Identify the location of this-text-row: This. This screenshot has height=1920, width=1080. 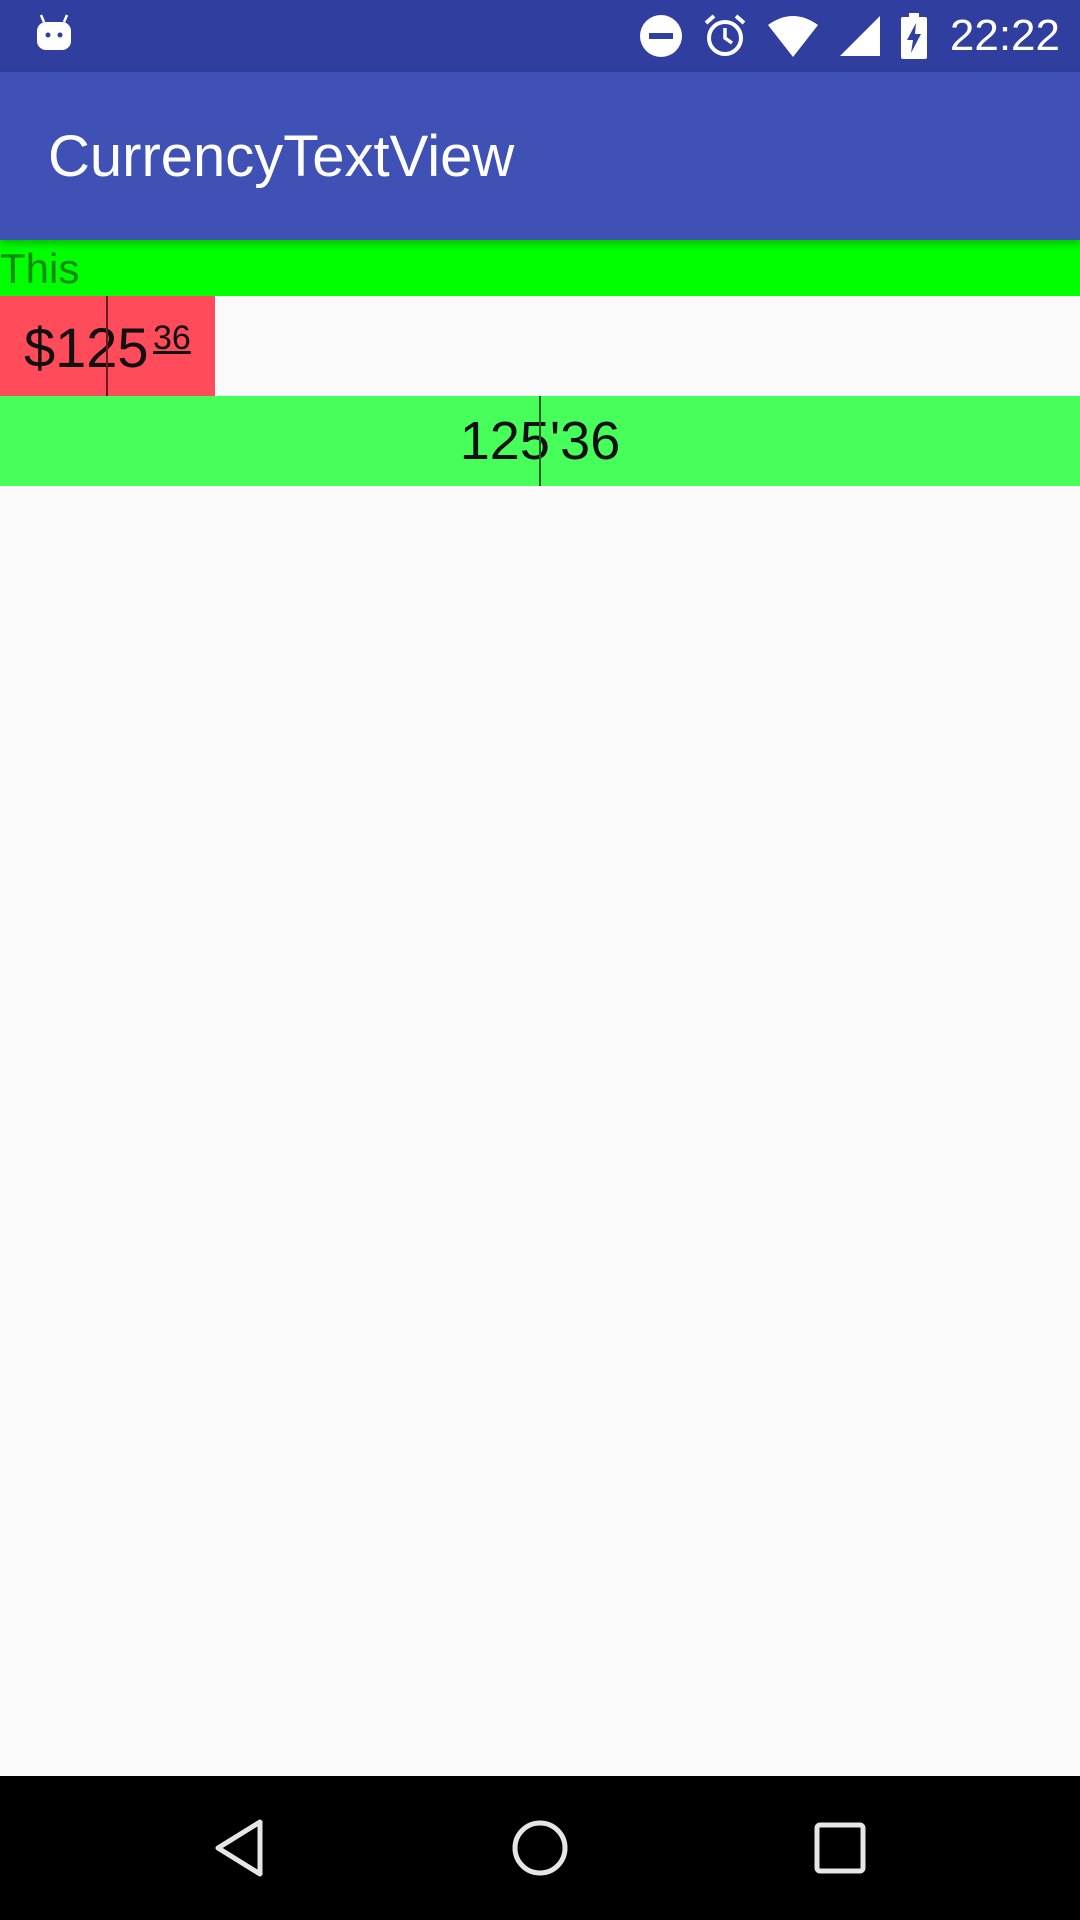
(540, 268).